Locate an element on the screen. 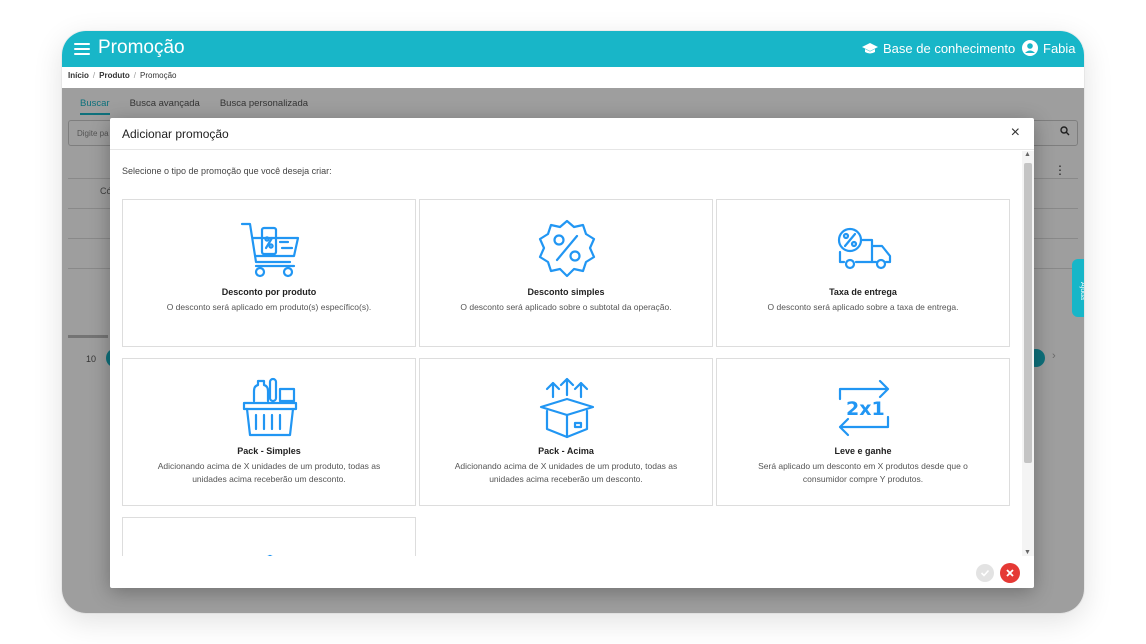  svg-text: 2x1 is located at coordinates (865, 409).